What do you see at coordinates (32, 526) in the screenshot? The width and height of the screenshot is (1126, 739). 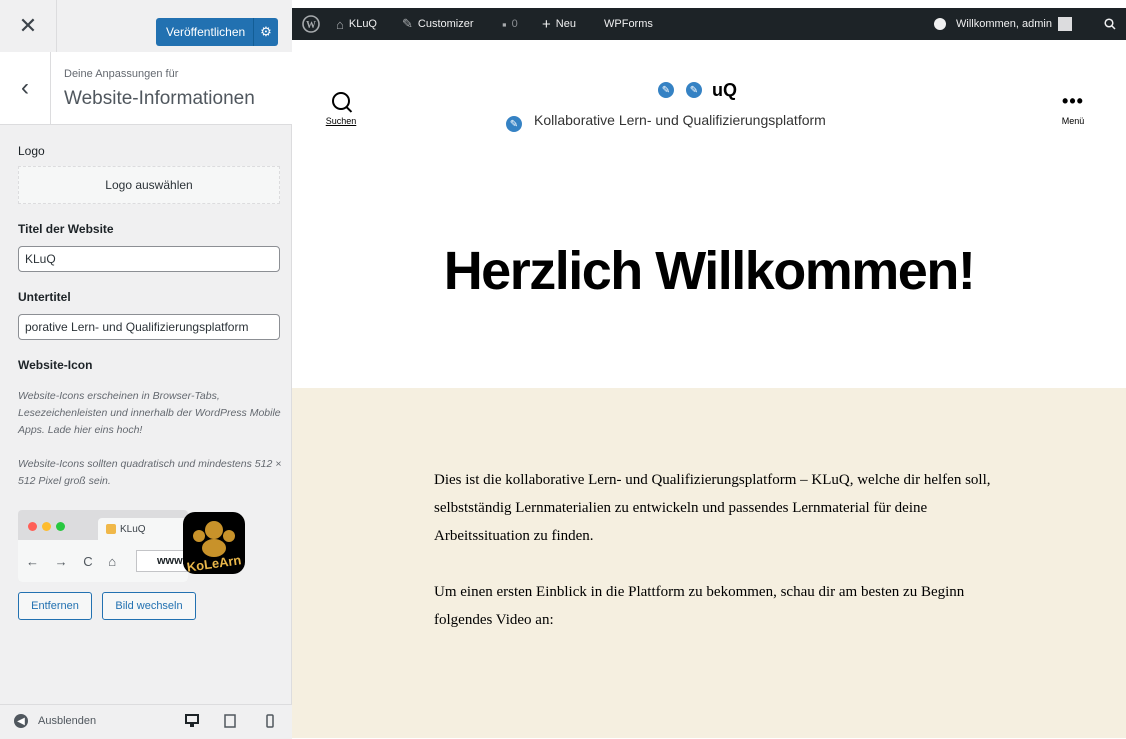 I see `red-dot-icon` at bounding box center [32, 526].